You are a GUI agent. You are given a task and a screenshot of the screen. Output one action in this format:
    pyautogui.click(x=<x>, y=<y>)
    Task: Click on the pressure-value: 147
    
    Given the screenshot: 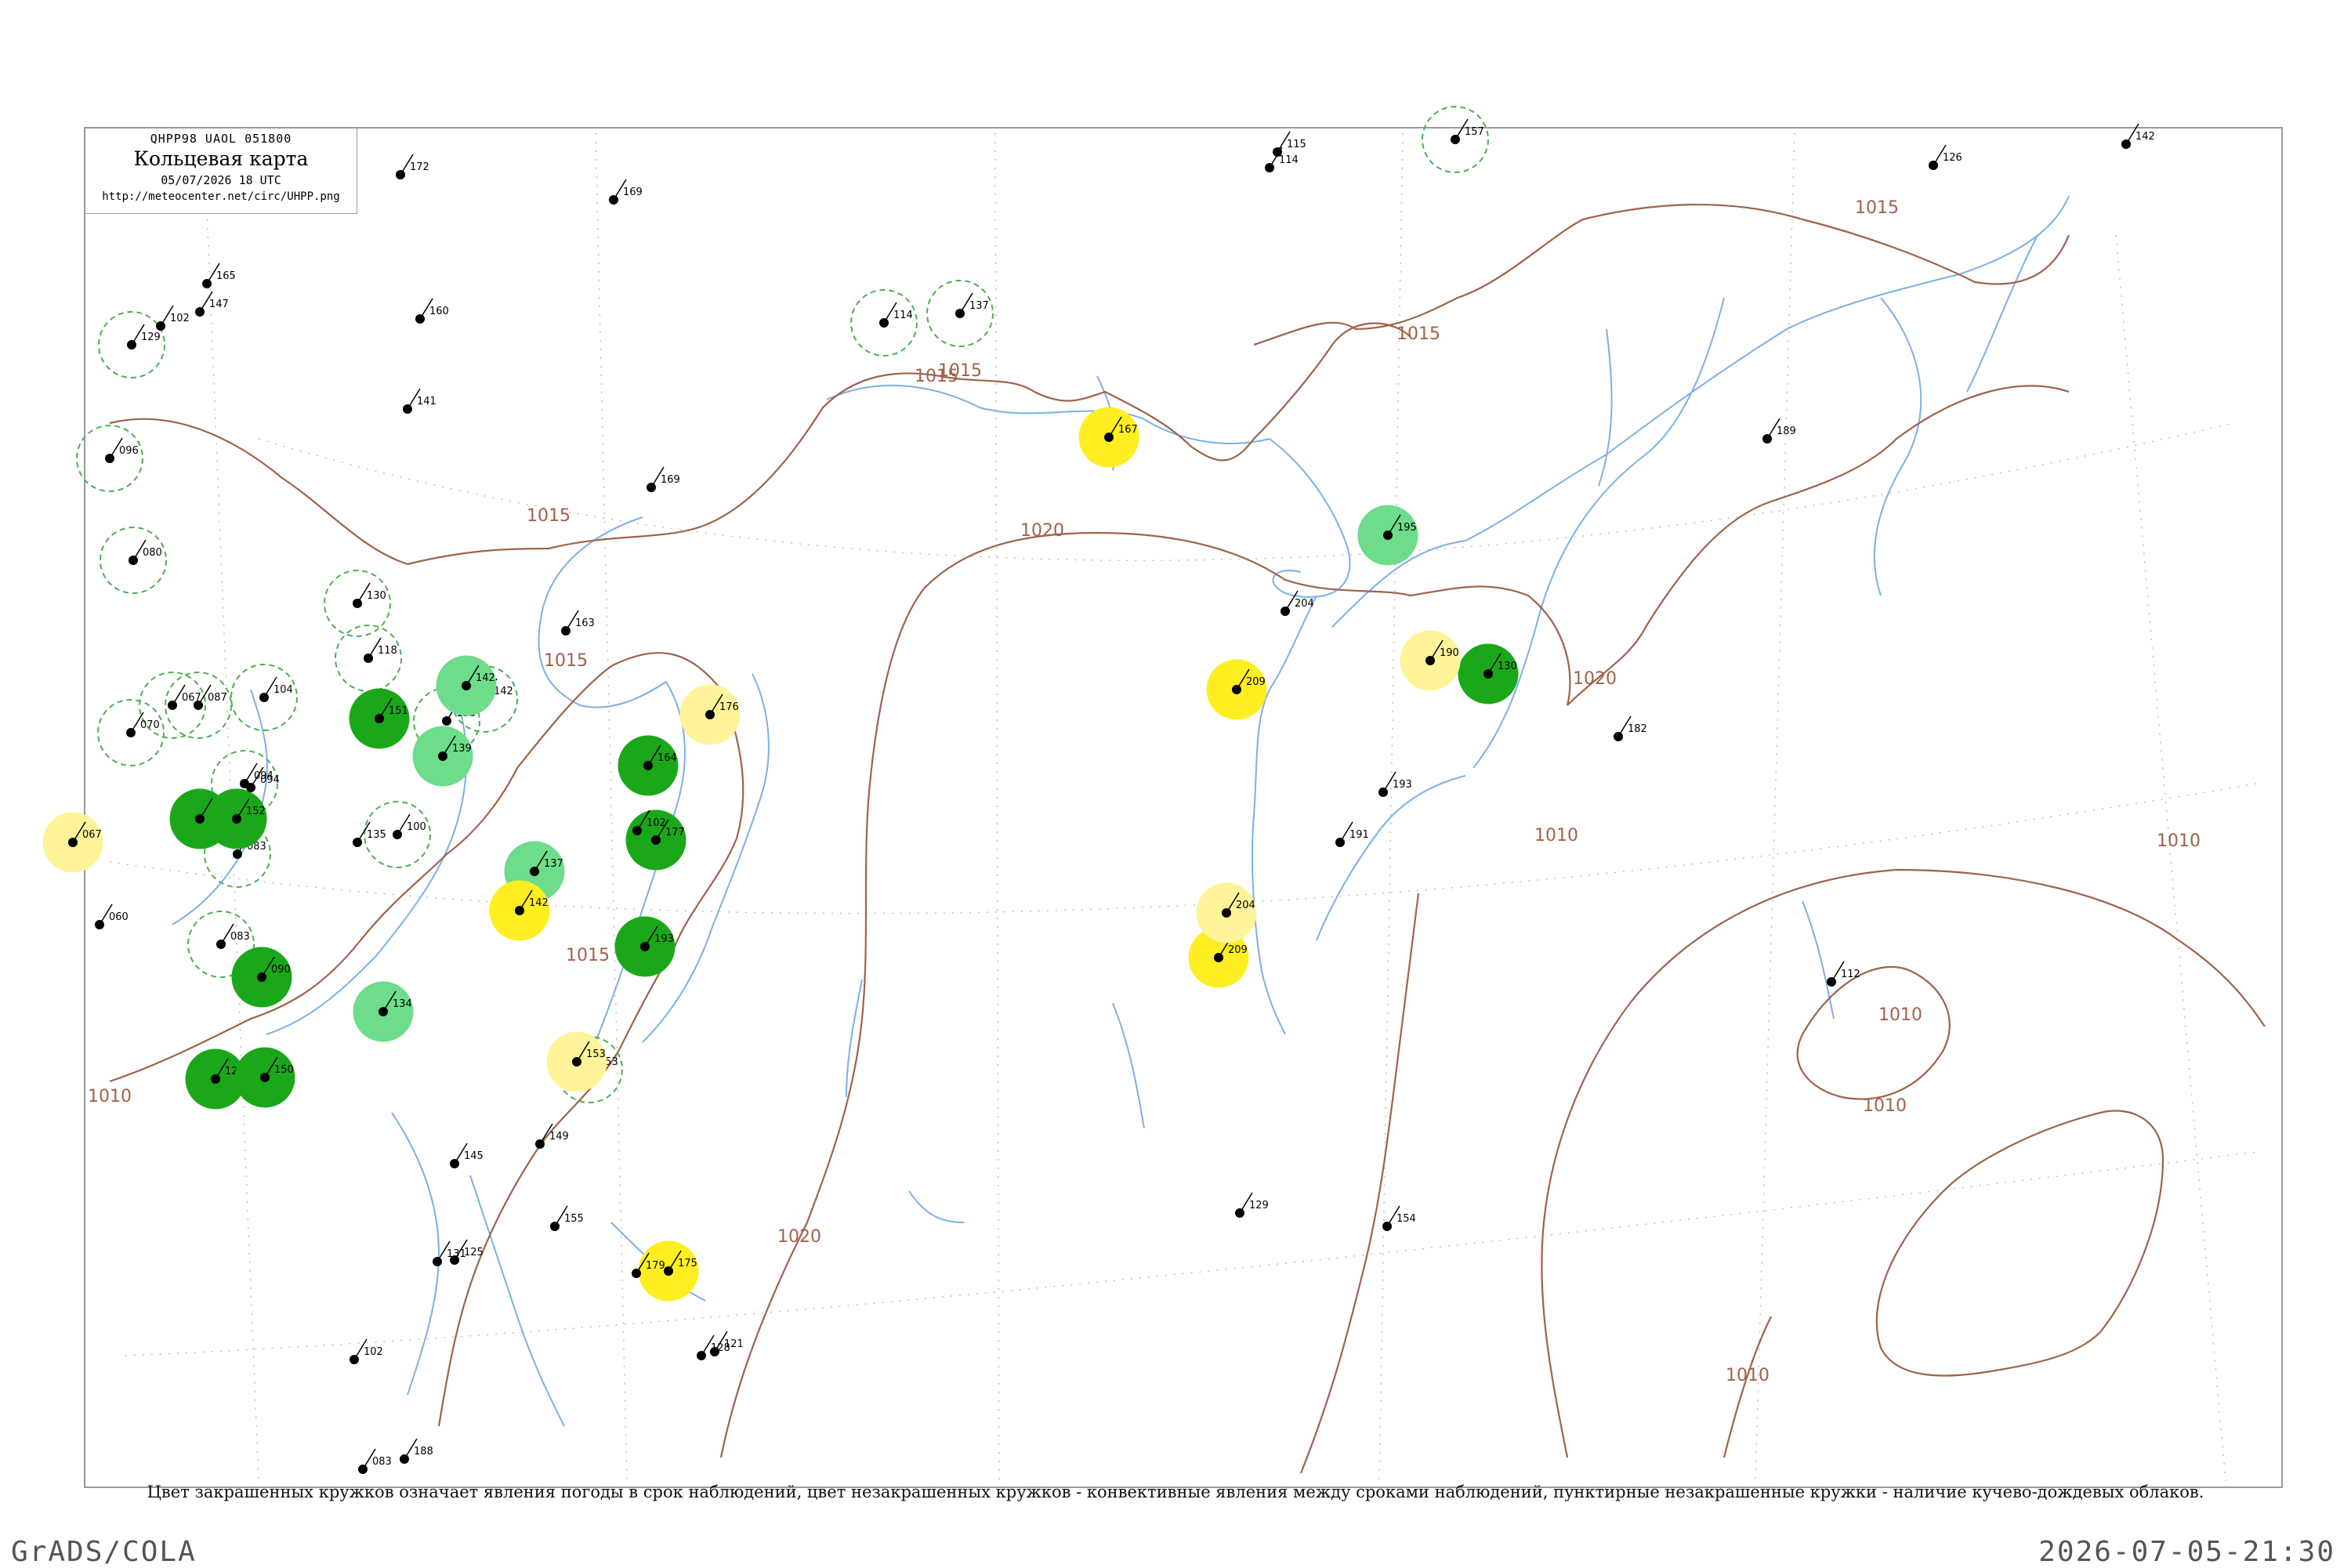 What is the action you would take?
    pyautogui.click(x=219, y=305)
    